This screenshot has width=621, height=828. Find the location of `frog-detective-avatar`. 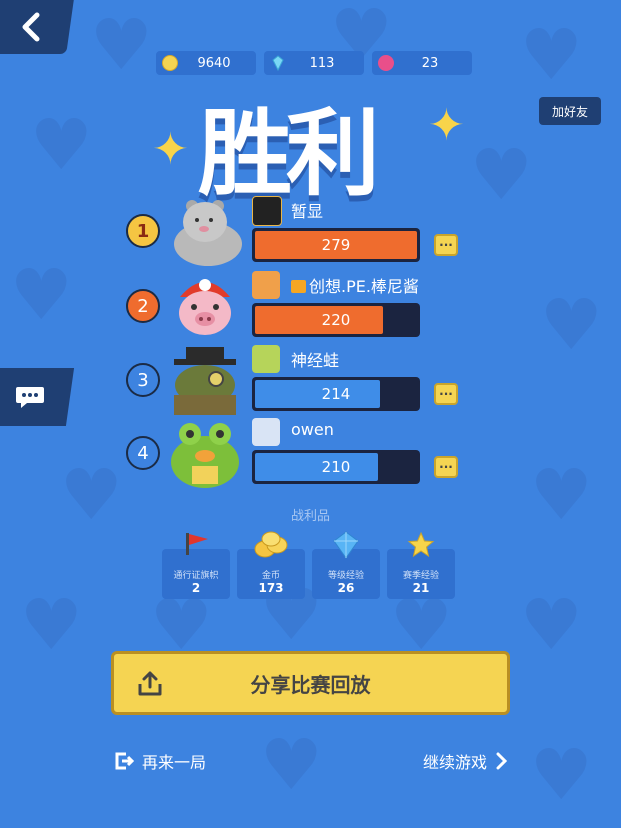

frog-detective-avatar is located at coordinates (205, 381).